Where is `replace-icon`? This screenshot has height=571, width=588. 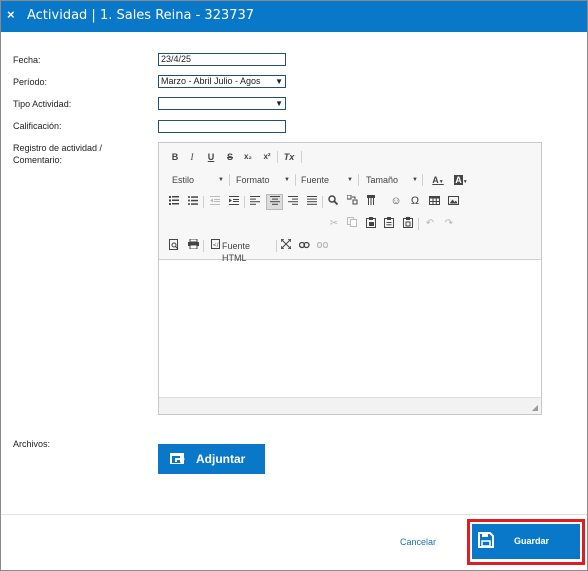
replace-icon is located at coordinates (352, 201).